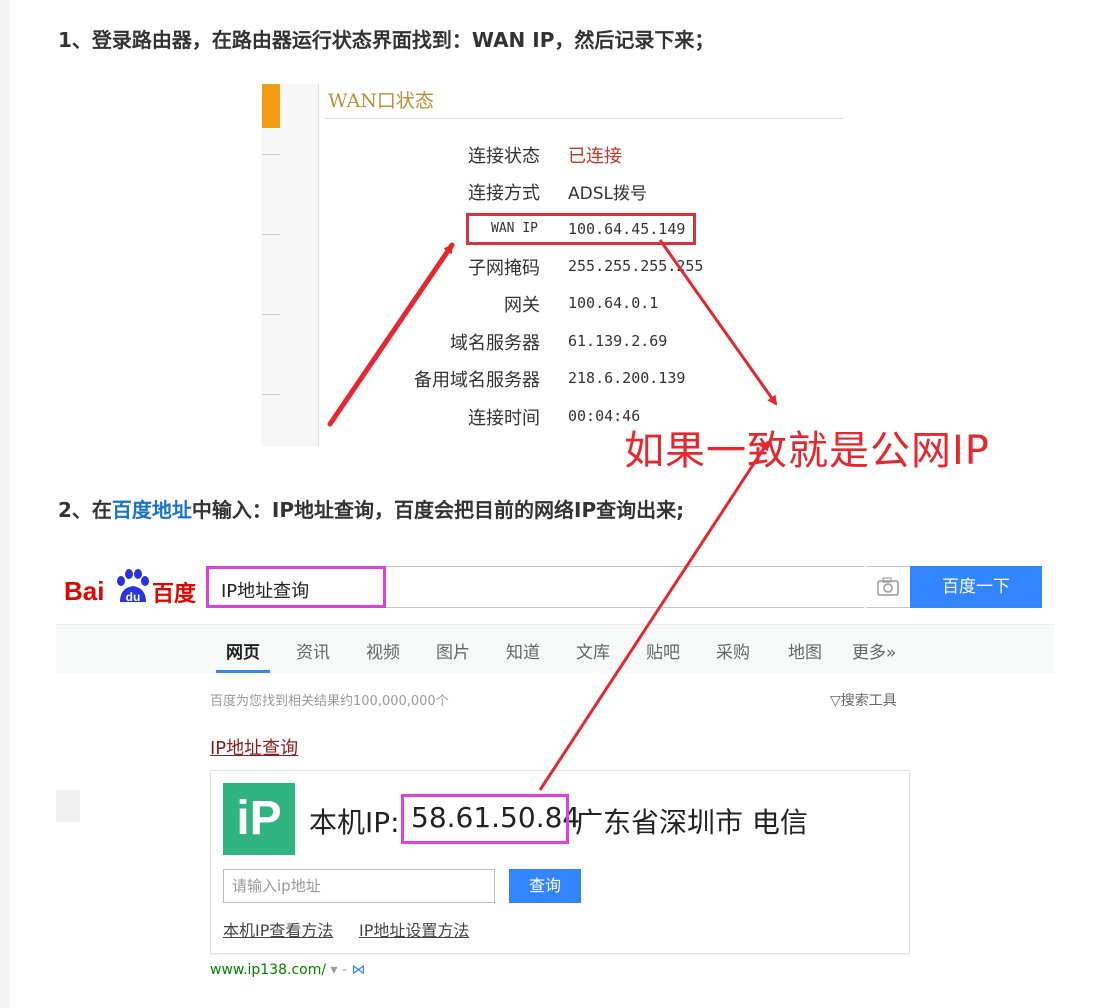  I want to click on arrow-to-annotation, so click(718, 322).